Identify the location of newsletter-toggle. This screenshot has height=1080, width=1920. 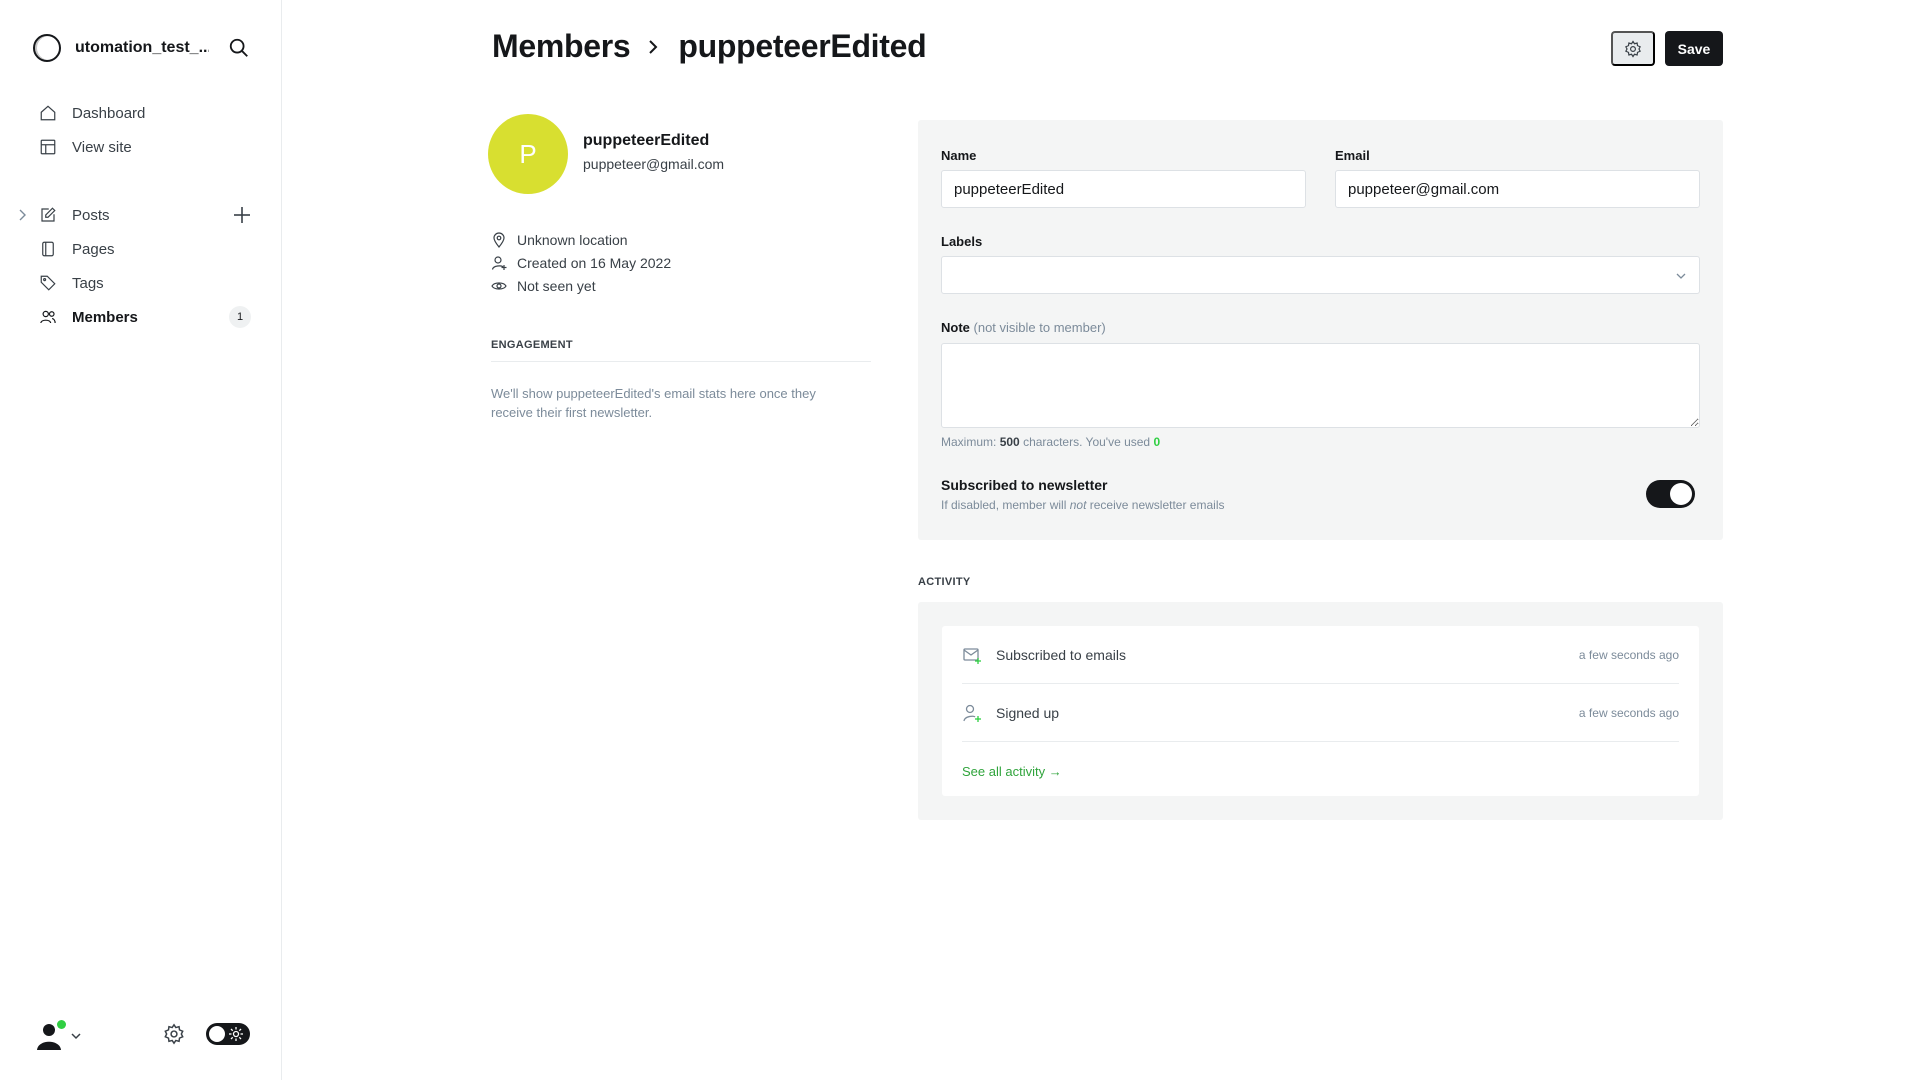
(1670, 494).